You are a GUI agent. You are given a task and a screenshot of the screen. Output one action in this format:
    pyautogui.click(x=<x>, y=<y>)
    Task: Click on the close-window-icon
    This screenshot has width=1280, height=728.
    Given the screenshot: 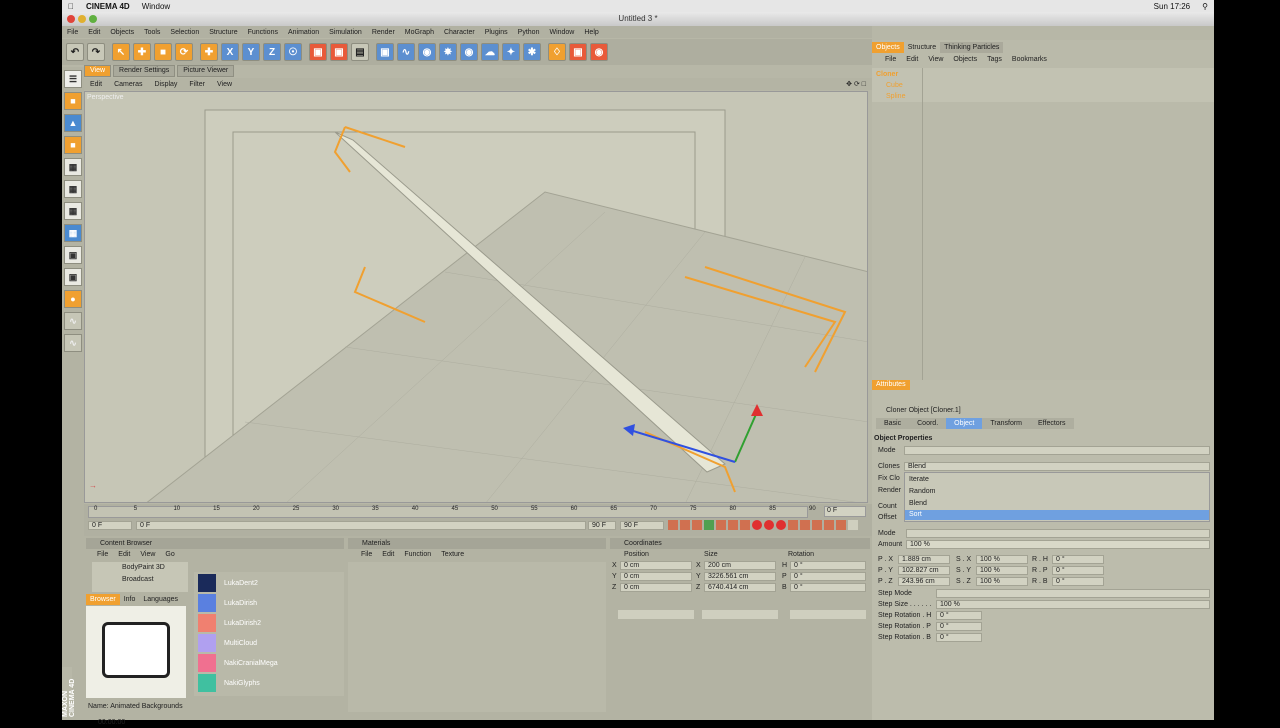 What is the action you would take?
    pyautogui.click(x=71, y=19)
    